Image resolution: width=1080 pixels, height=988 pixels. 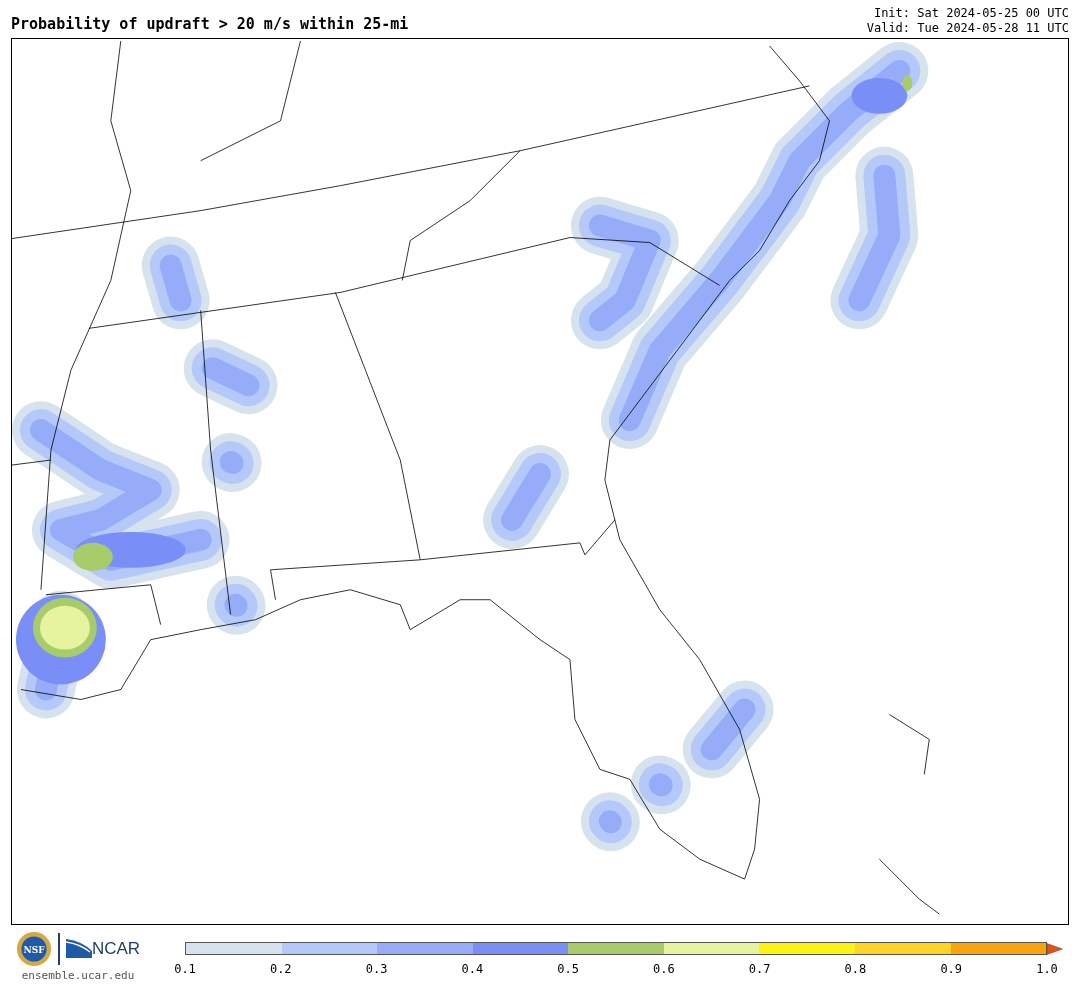 What do you see at coordinates (971, 13) in the screenshot?
I see `init-time: Init: Sat 2024-05-25 00 UTC` at bounding box center [971, 13].